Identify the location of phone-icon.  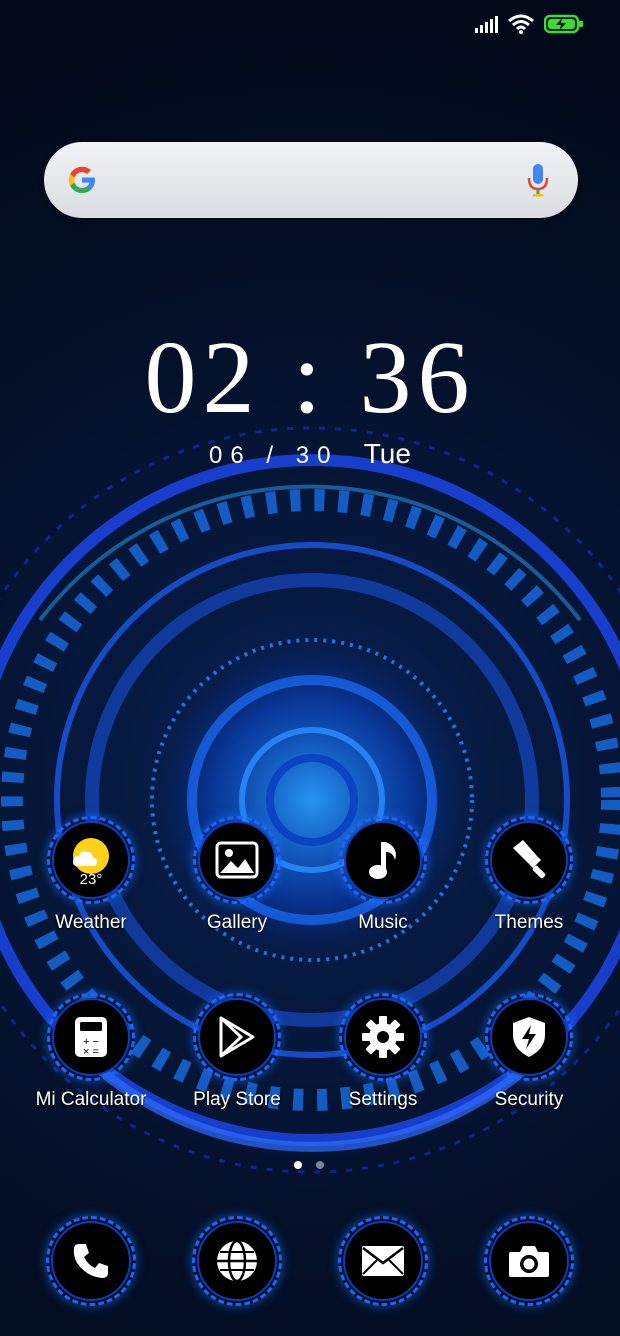
(90, 1261).